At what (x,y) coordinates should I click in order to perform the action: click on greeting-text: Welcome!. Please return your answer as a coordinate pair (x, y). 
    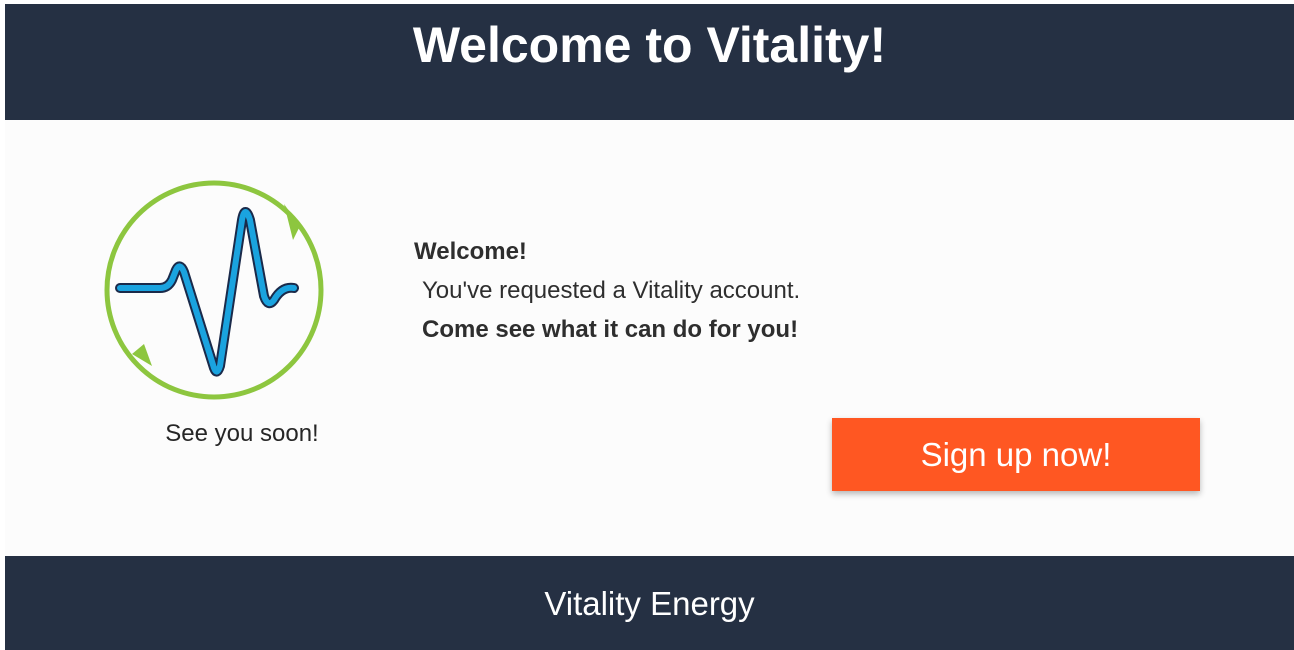
    Looking at the image, I should click on (470, 251).